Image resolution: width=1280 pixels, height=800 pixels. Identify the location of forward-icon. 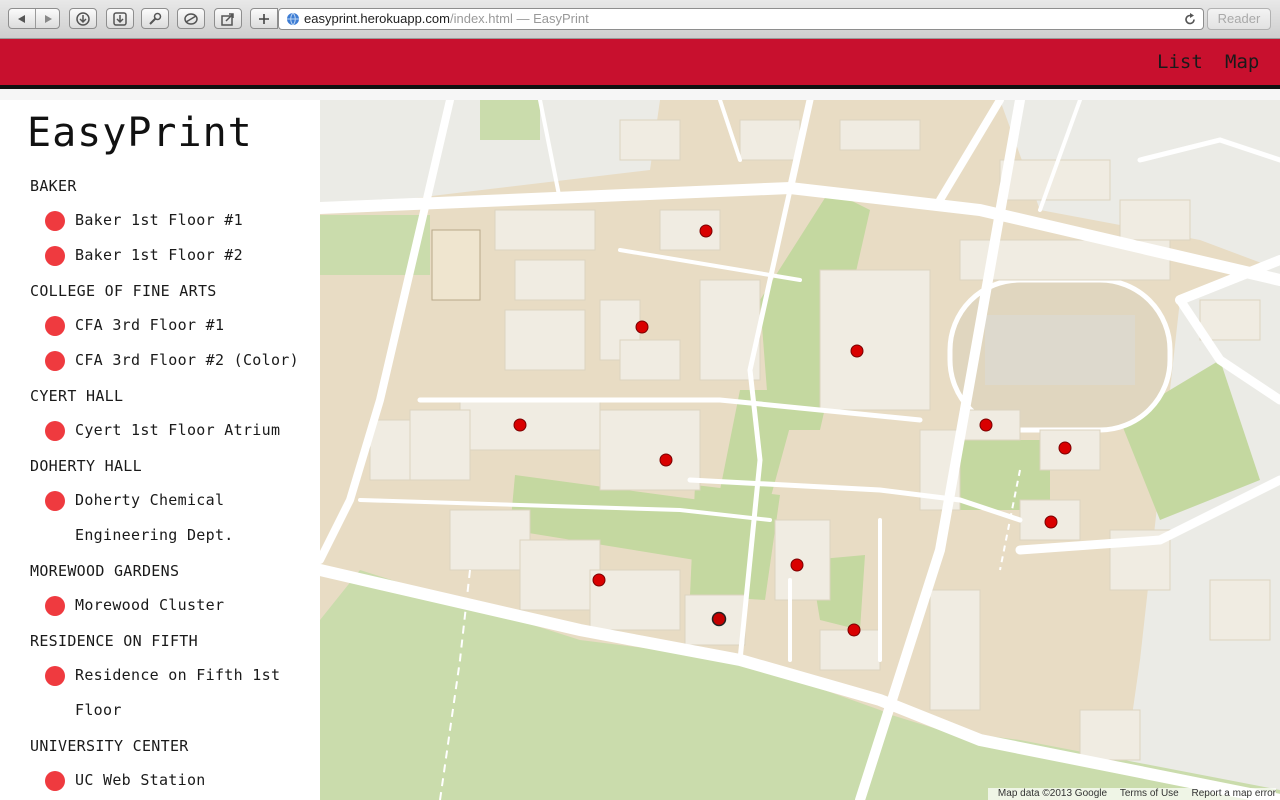
(48, 18).